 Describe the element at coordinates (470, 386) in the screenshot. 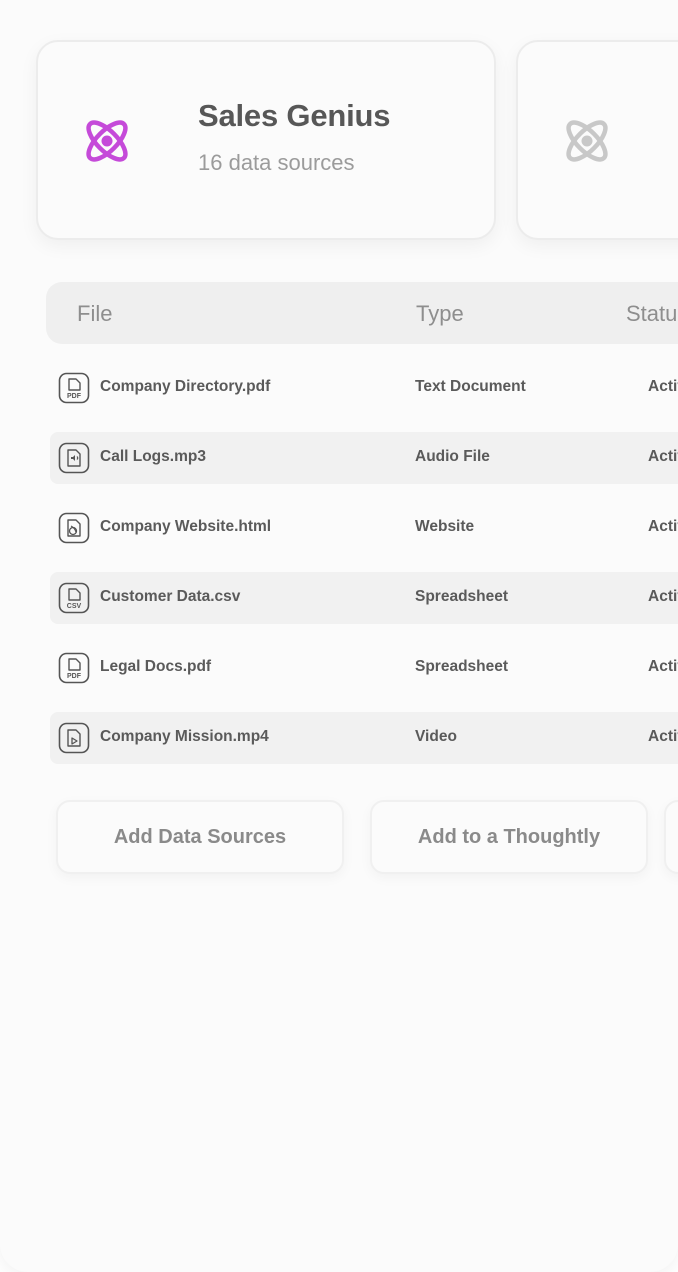

I see `file-type: Text Document` at that location.